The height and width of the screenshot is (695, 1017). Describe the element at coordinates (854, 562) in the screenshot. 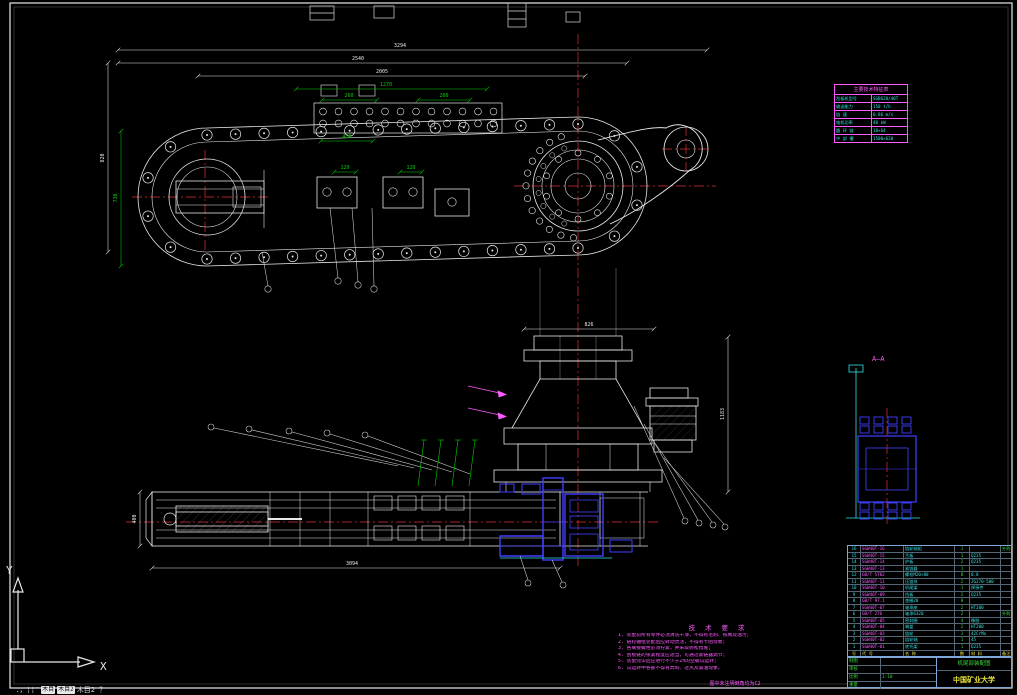

I see `bom-cell: 14` at that location.